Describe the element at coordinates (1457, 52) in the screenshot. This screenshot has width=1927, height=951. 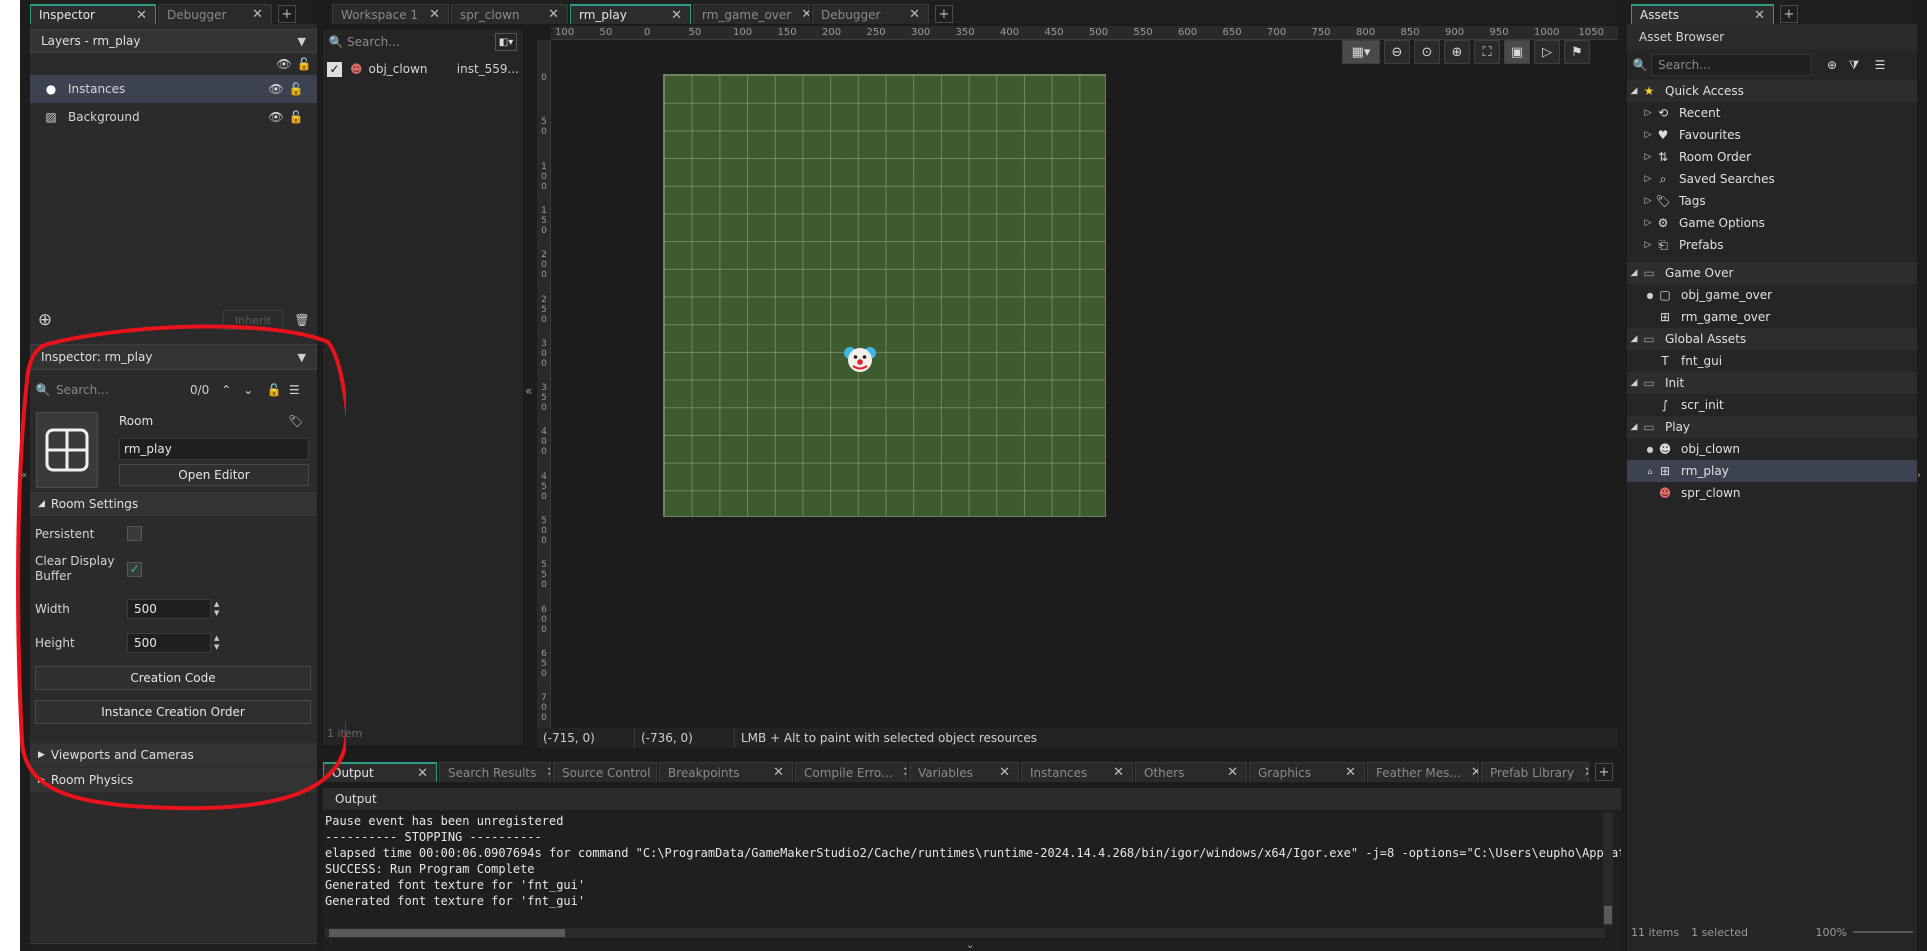
I see `zoom-in-icon: ⊕` at that location.